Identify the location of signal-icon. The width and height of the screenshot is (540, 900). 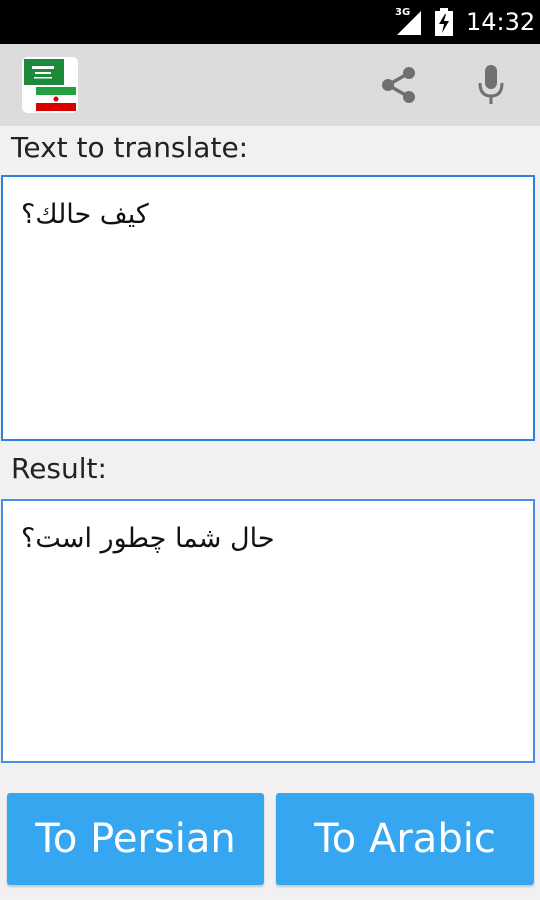
(409, 23).